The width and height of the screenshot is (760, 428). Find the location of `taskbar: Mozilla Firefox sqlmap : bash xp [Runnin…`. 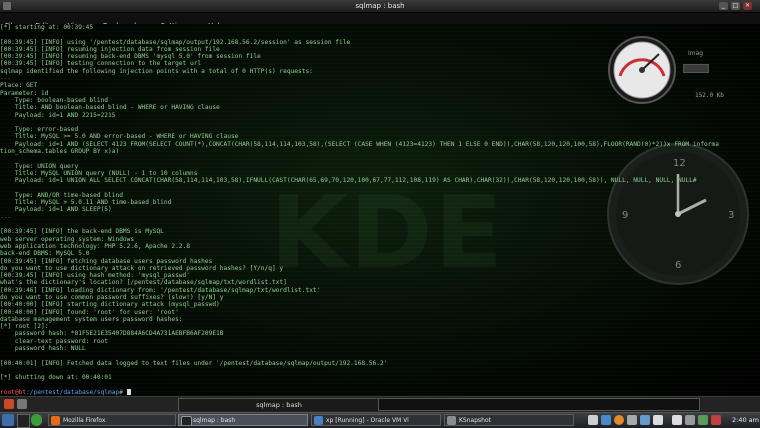

taskbar: Mozilla Firefox sqlmap : bash xp [Runnin… is located at coordinates (380, 420).